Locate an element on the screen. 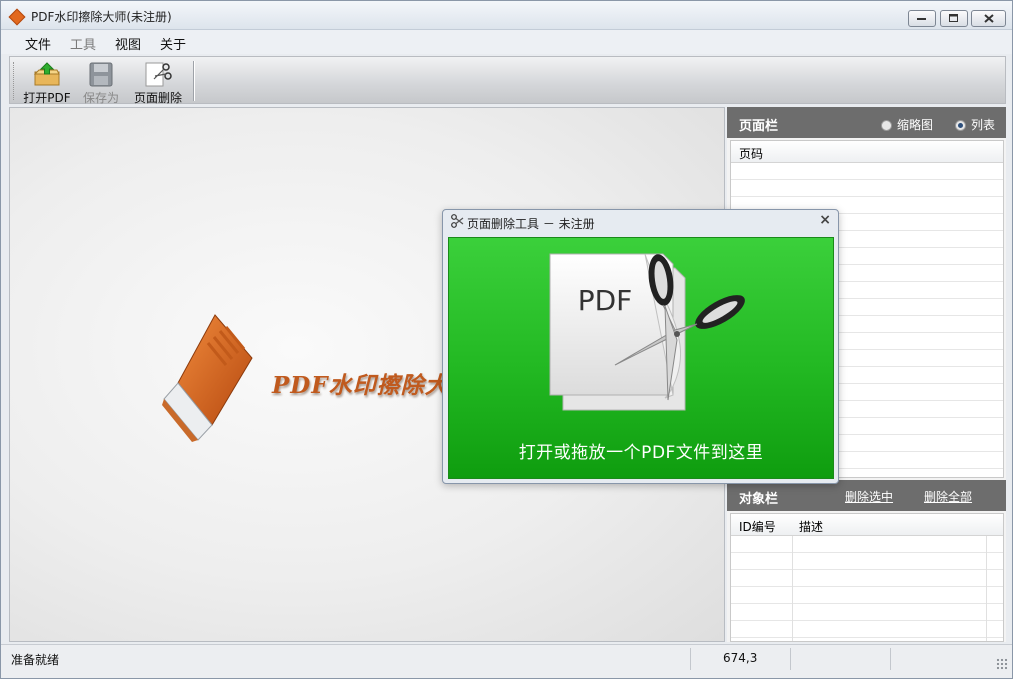 The height and width of the screenshot is (679, 1013). column-description: 描述 is located at coordinates (811, 526).